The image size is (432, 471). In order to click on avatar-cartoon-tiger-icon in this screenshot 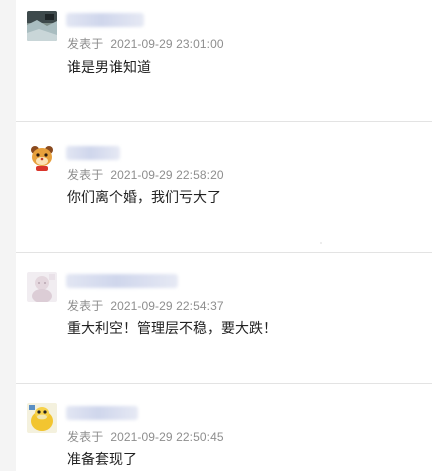, I will do `click(42, 157)`.